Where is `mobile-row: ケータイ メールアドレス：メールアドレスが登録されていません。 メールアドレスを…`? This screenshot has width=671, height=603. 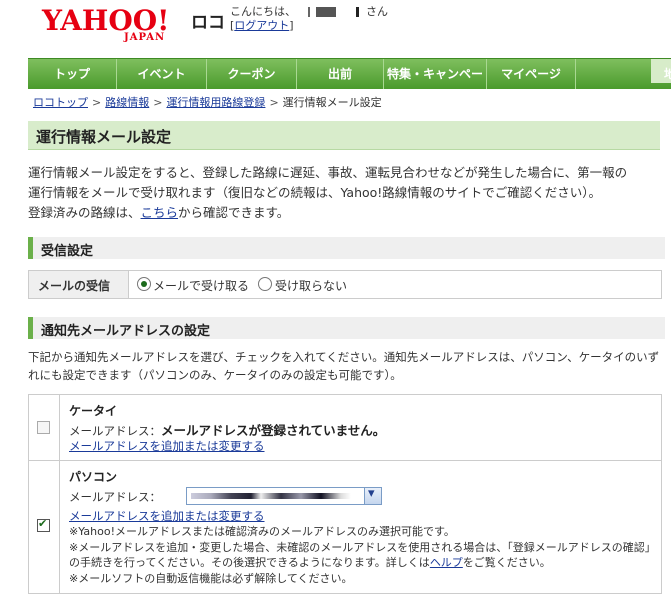
mobile-row: ケータイ メールアドレス：メールアドレスが登録されていません。 メールアドレスを… is located at coordinates (345, 428).